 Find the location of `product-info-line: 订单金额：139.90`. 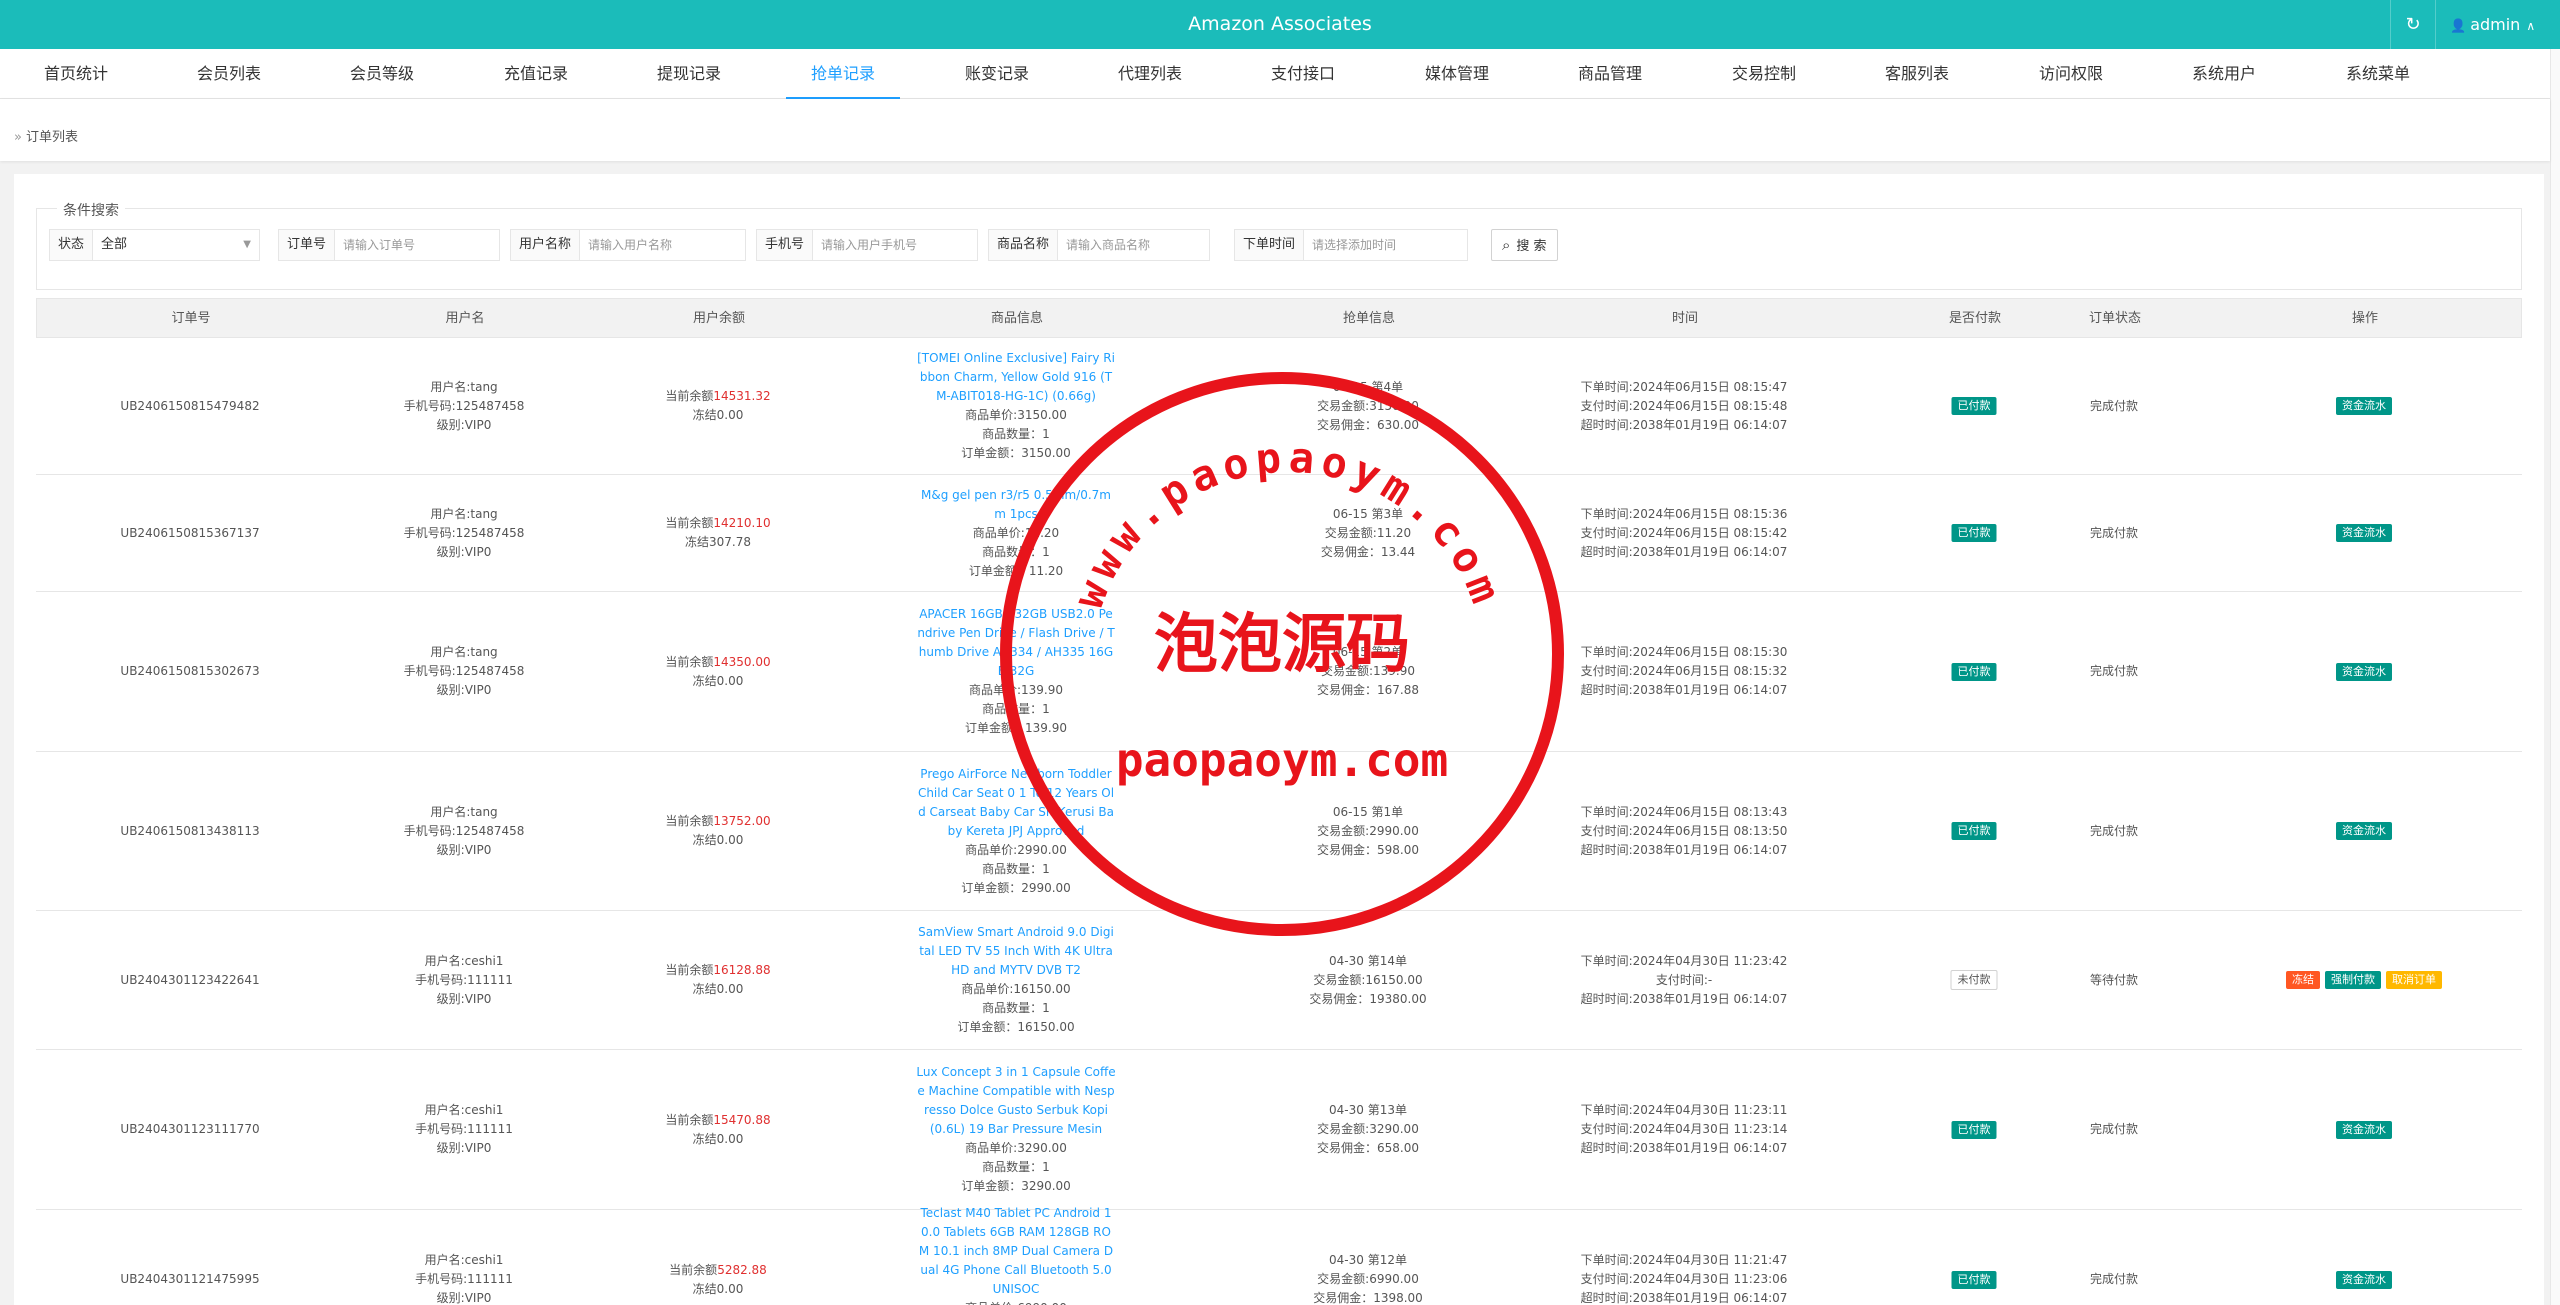

product-info-line: 订单金额：139.90 is located at coordinates (1016, 728).